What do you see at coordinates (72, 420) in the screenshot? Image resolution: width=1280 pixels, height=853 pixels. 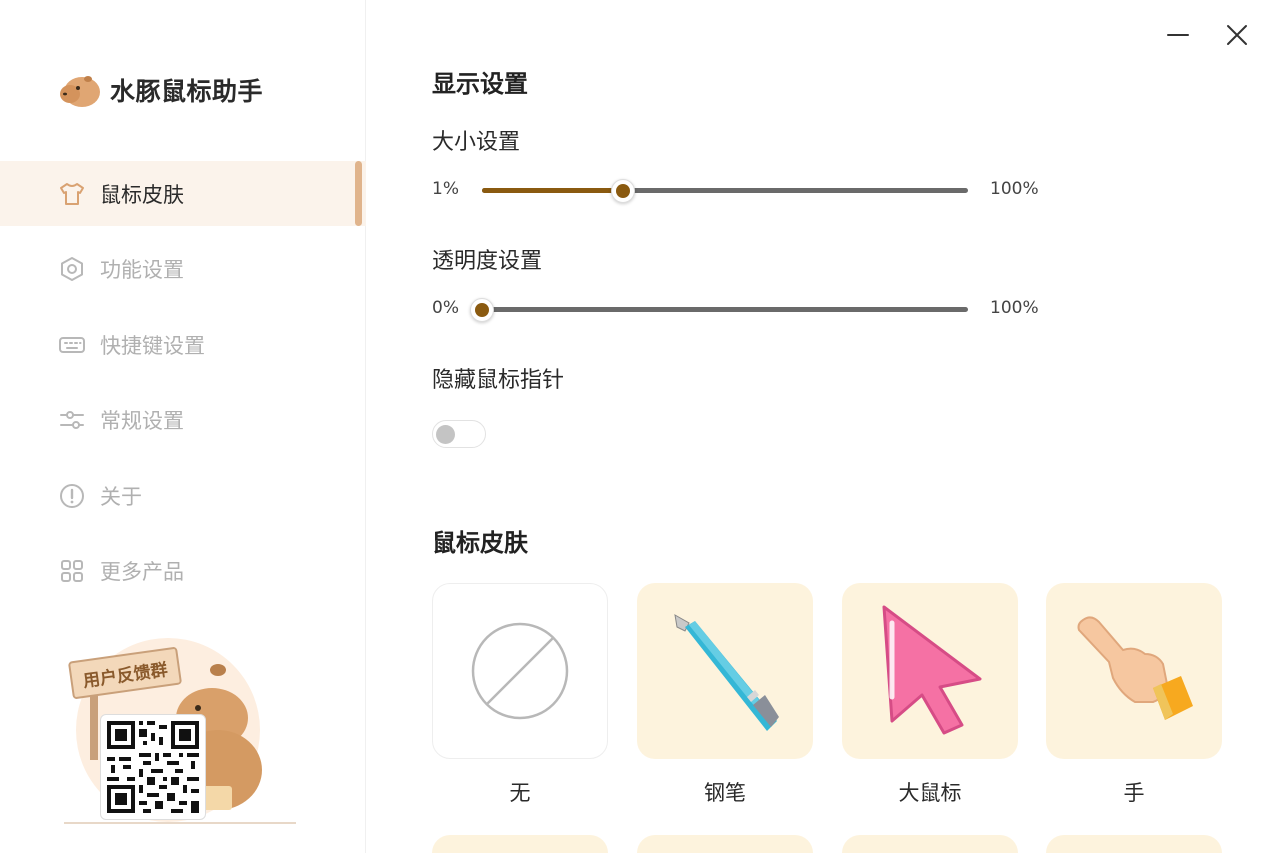 I see `sliders-icon` at bounding box center [72, 420].